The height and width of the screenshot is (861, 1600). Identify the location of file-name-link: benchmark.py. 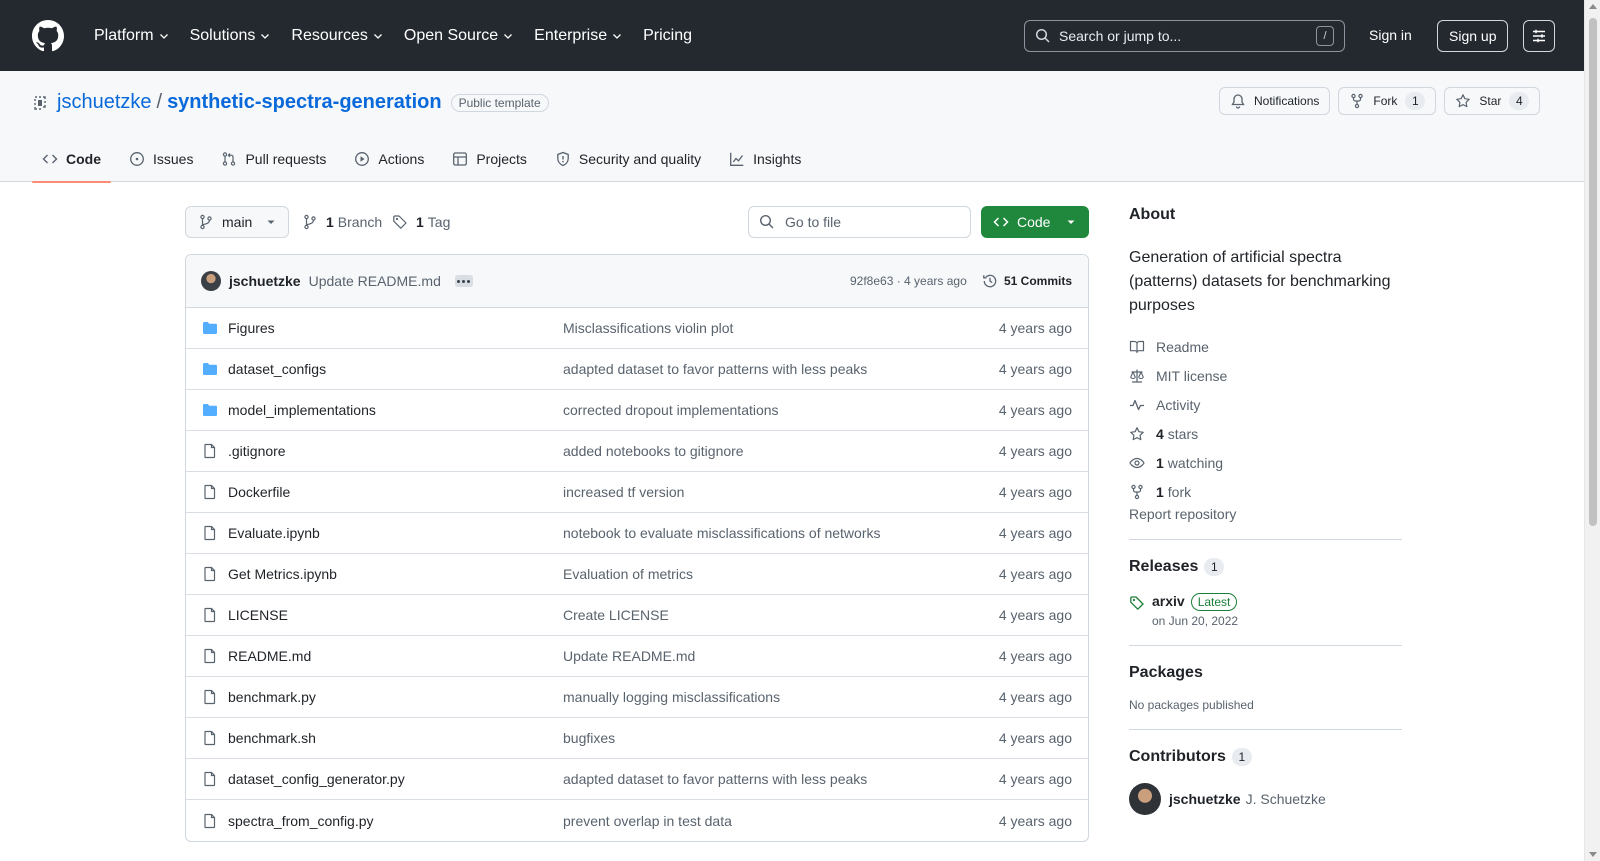
(272, 697).